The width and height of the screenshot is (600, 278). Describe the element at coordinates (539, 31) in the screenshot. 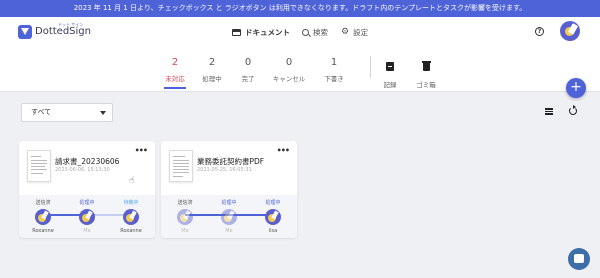

I see `help-icon: ?` at that location.